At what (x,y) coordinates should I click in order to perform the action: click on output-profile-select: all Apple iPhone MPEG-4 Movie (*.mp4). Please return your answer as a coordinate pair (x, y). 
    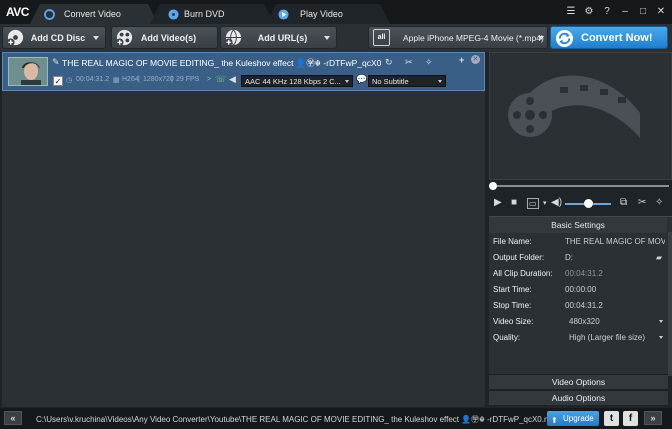
    Looking at the image, I should click on (458, 37).